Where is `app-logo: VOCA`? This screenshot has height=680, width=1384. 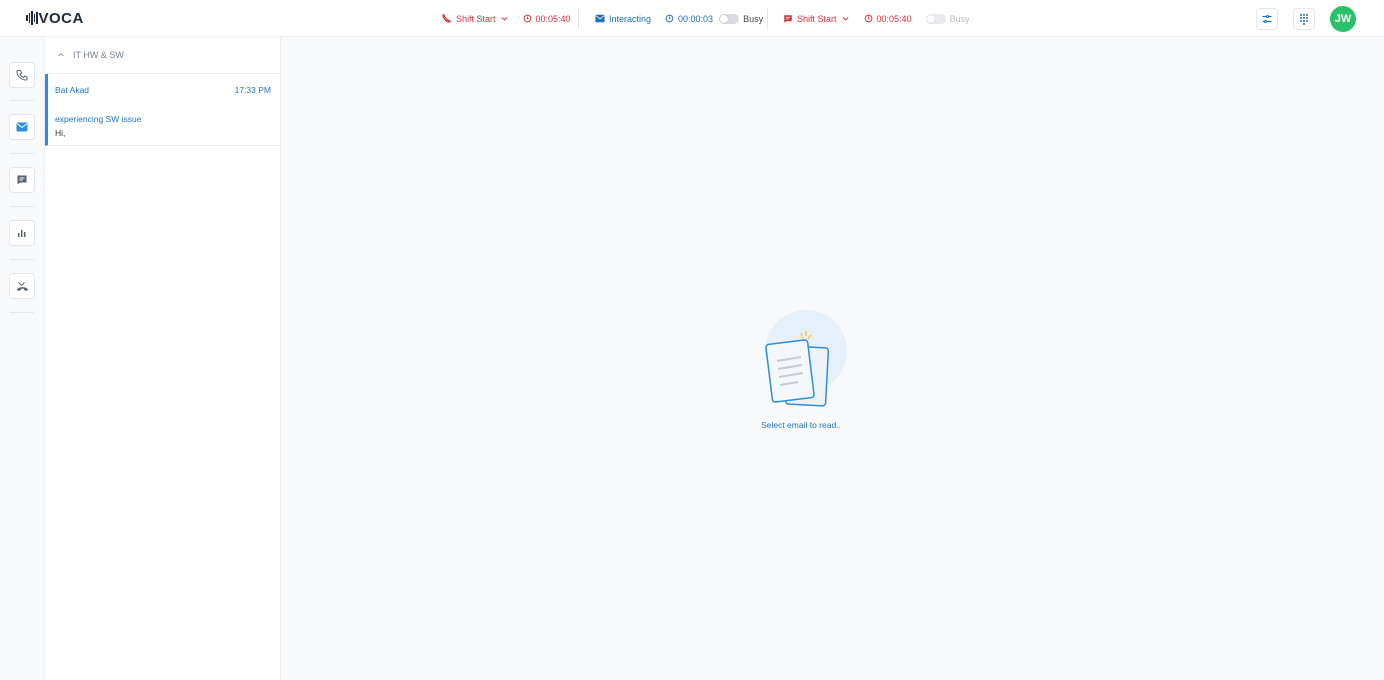
app-logo: VOCA is located at coordinates (55, 18).